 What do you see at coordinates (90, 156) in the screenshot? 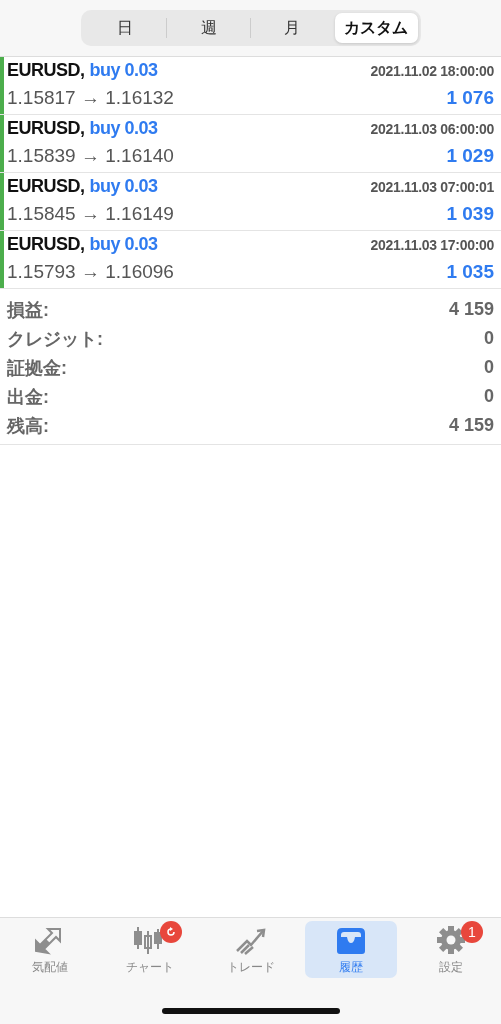
I see `price-text: 1.15839 → 1.16140` at bounding box center [90, 156].